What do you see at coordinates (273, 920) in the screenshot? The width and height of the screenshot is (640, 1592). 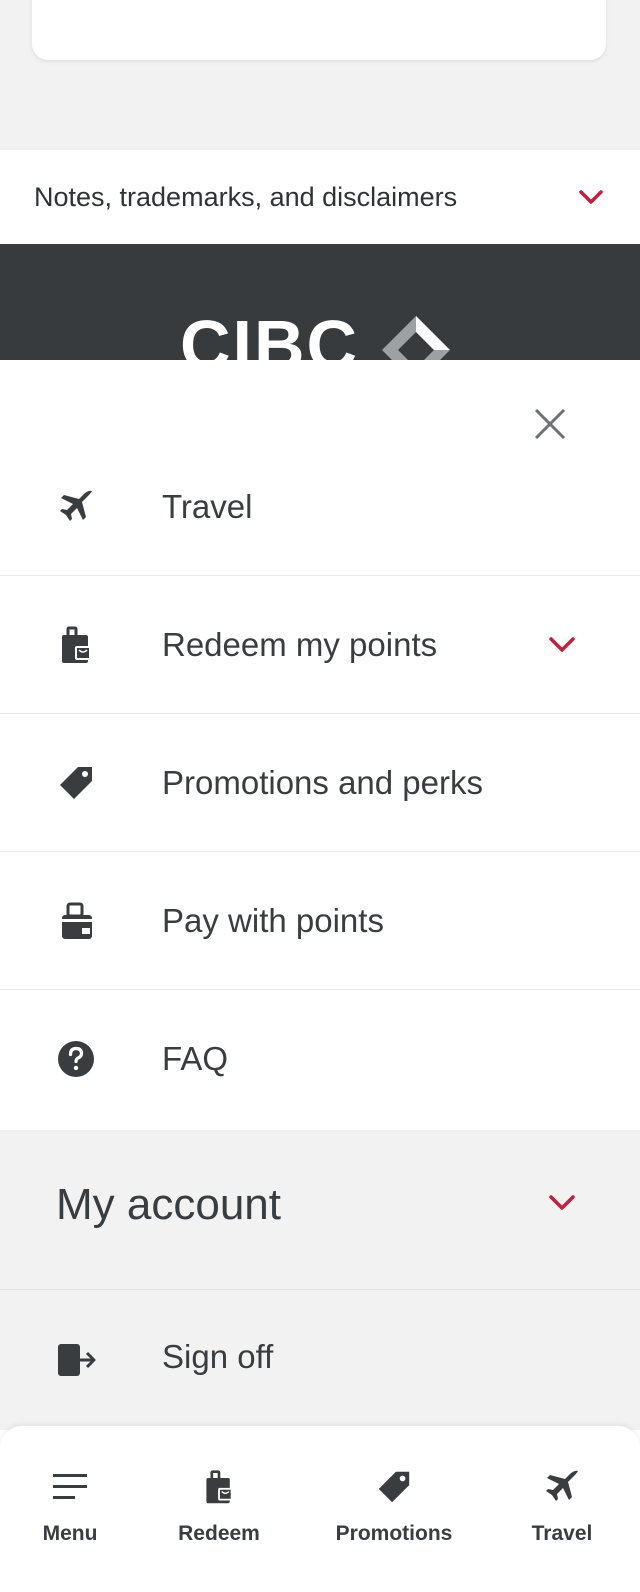 I see `menu-item-label: Pay with points` at bounding box center [273, 920].